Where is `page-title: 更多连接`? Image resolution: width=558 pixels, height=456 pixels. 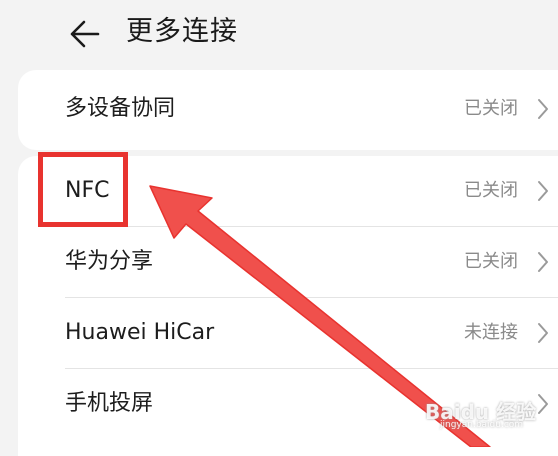 page-title: 更多连接 is located at coordinates (182, 31).